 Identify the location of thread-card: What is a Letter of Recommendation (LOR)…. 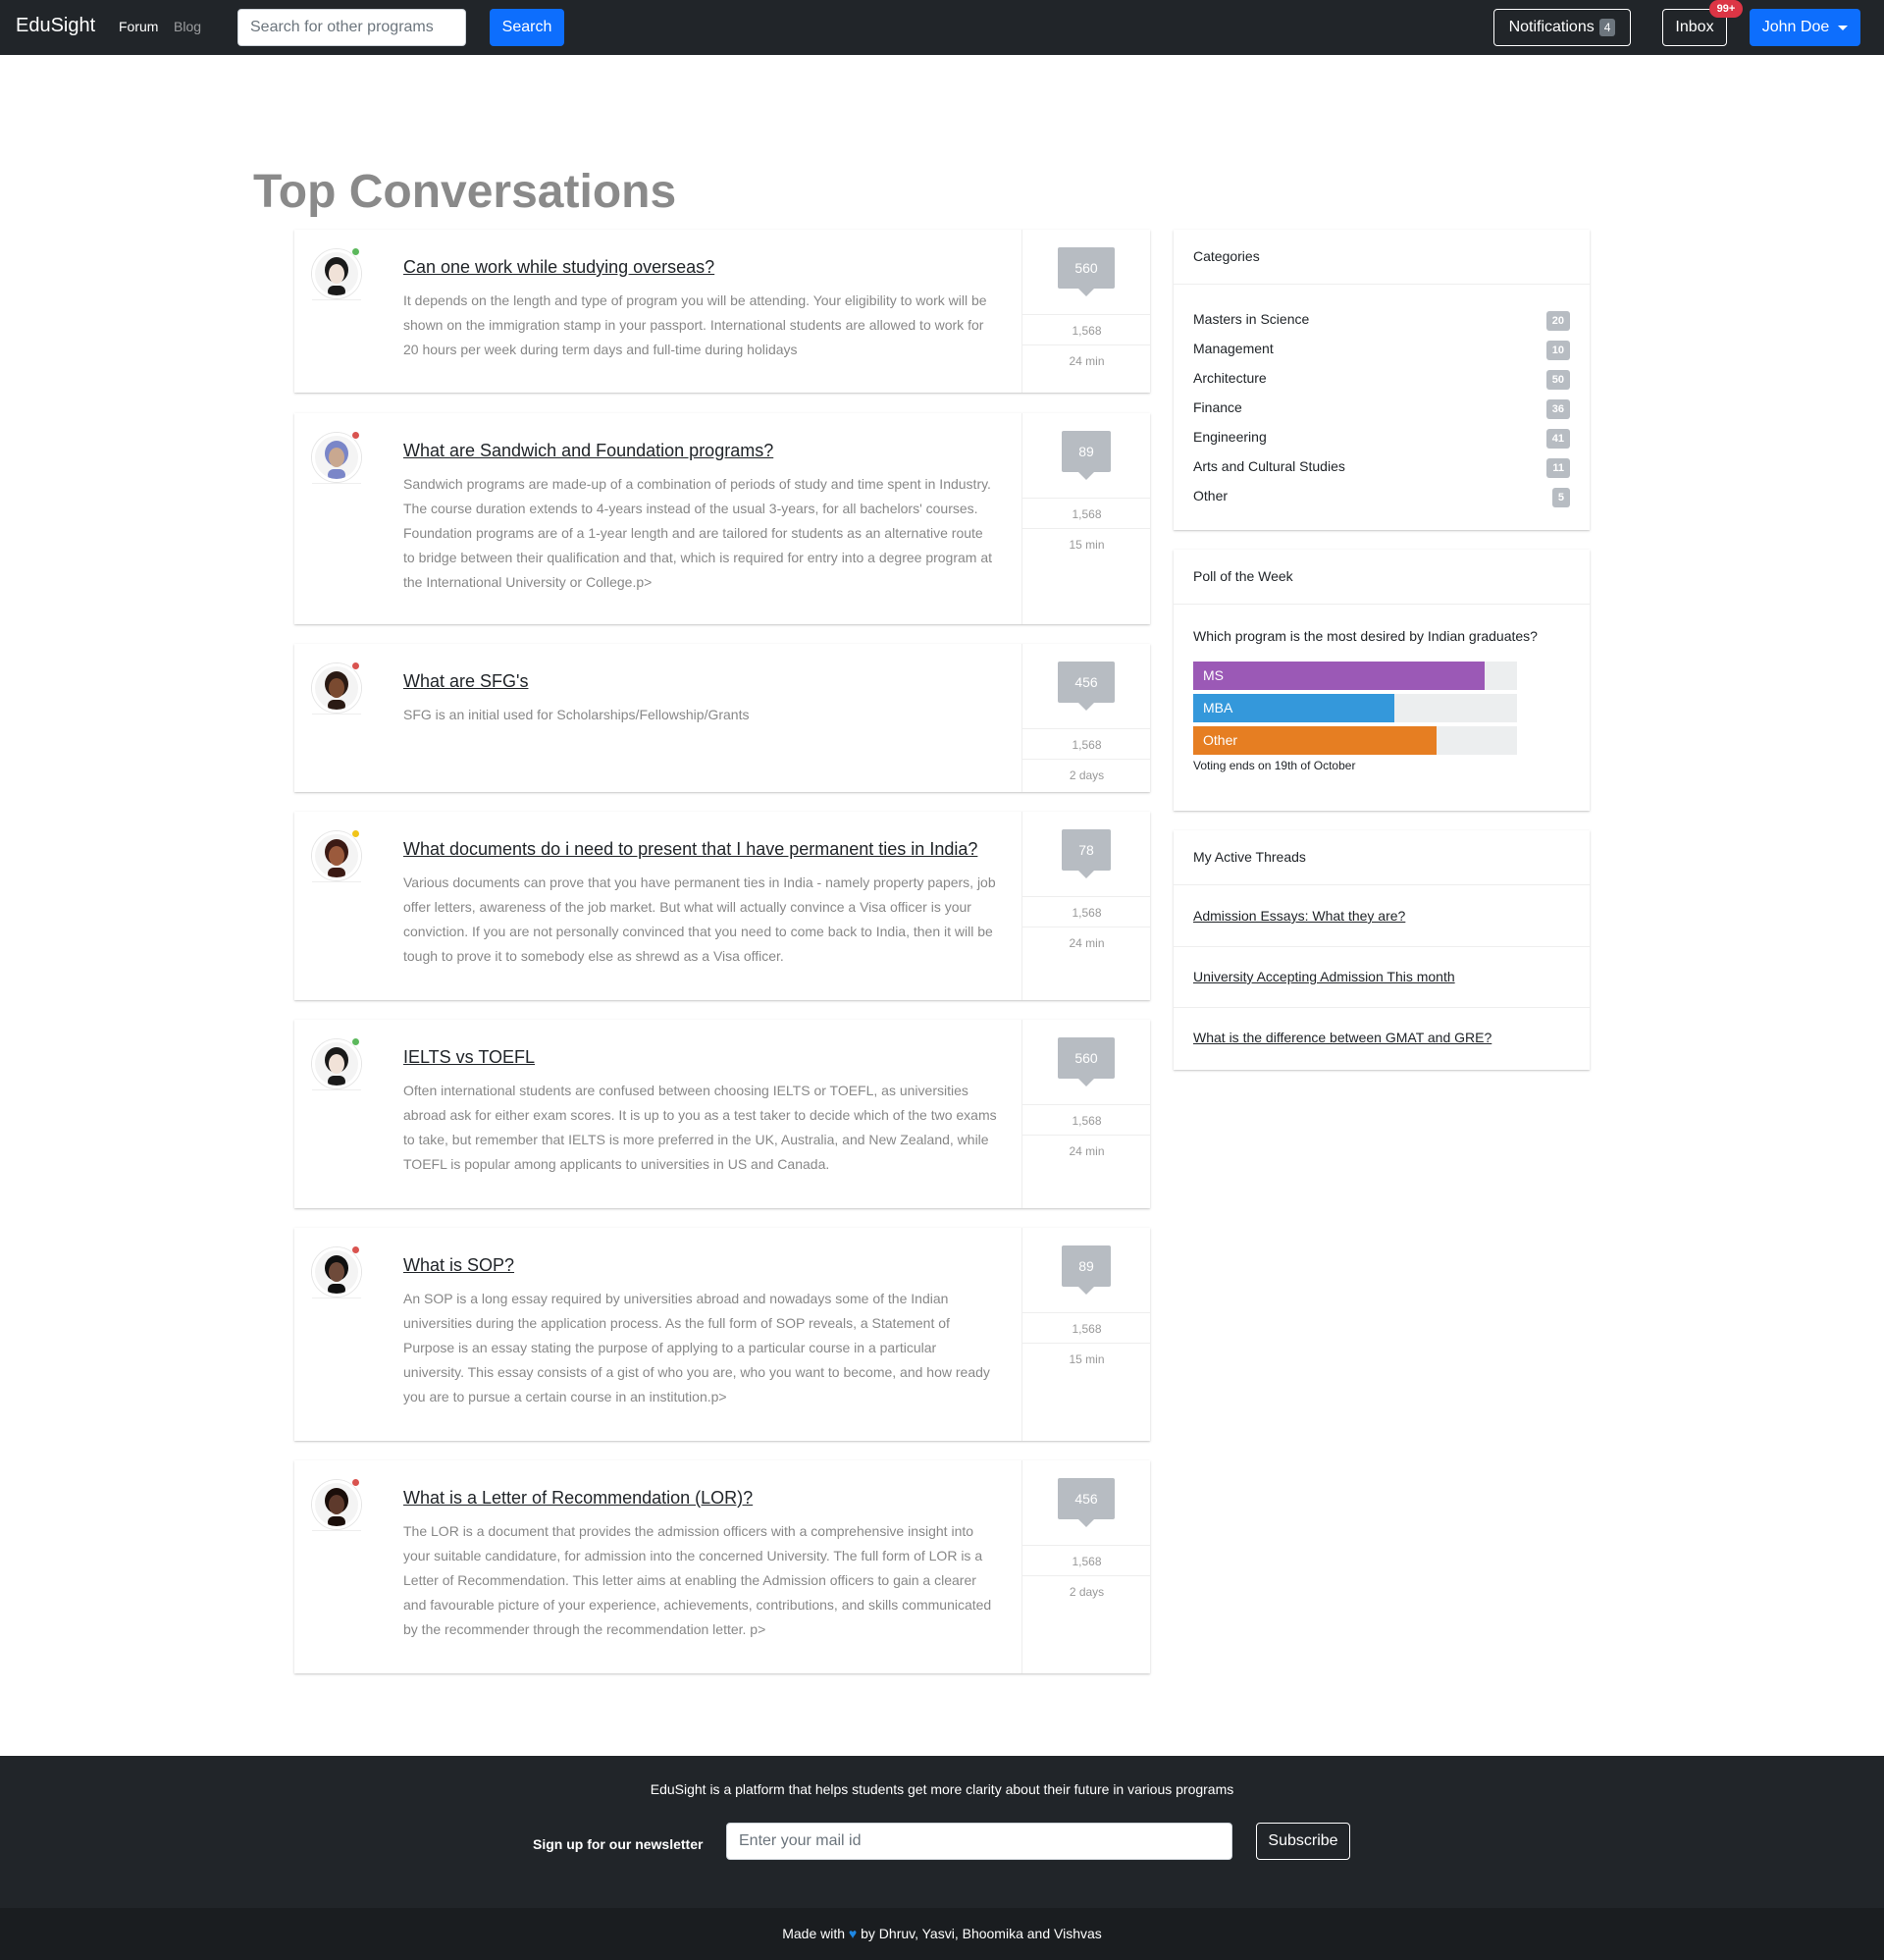
(722, 1567).